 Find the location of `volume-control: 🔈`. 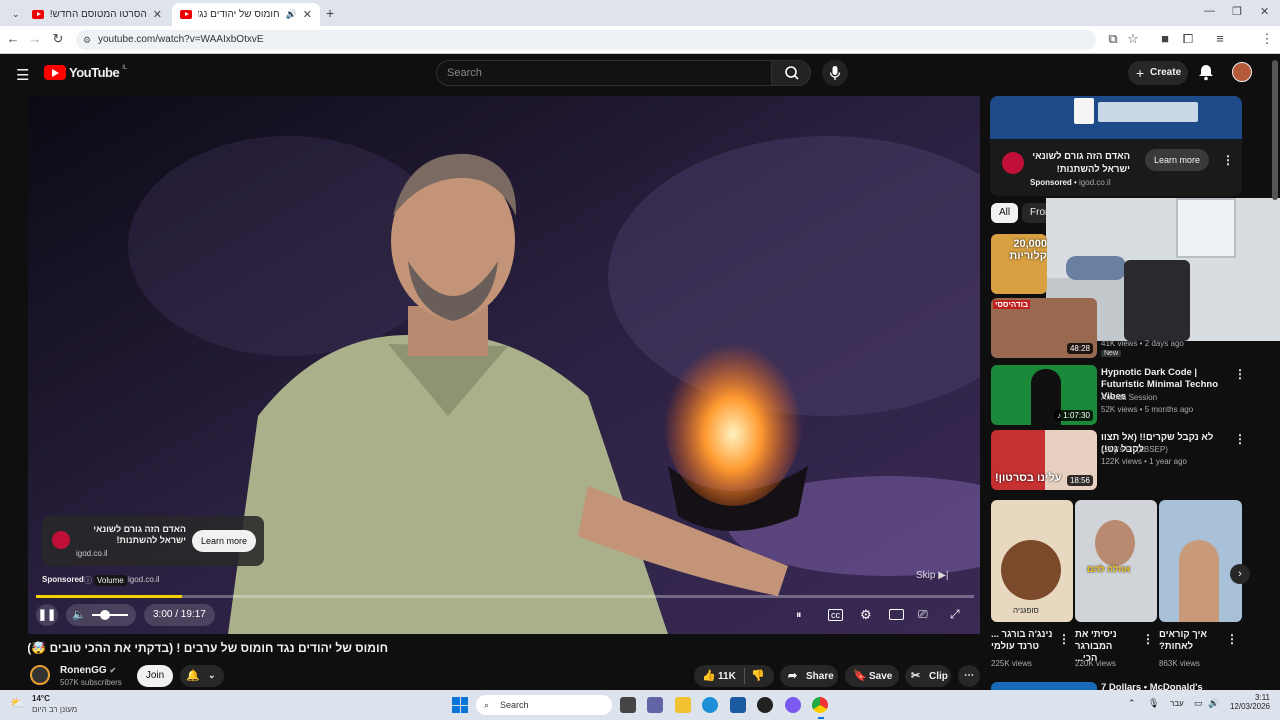

volume-control: 🔈 is located at coordinates (101, 615).